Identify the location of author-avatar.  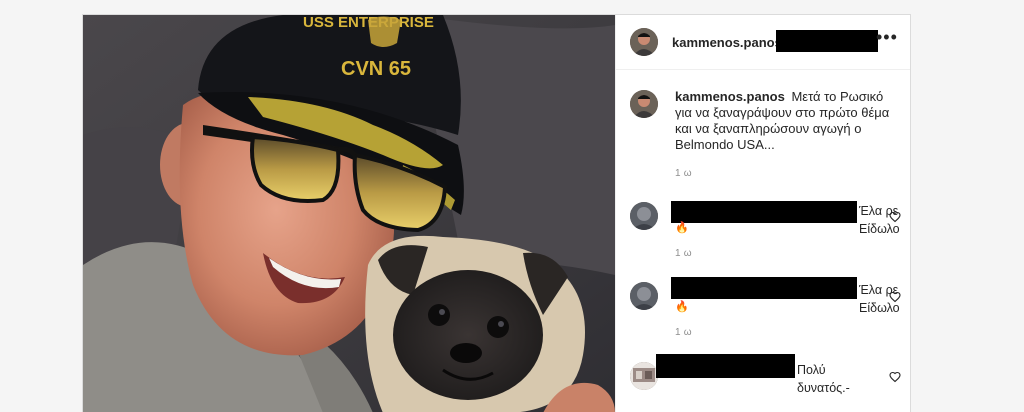
(644, 42).